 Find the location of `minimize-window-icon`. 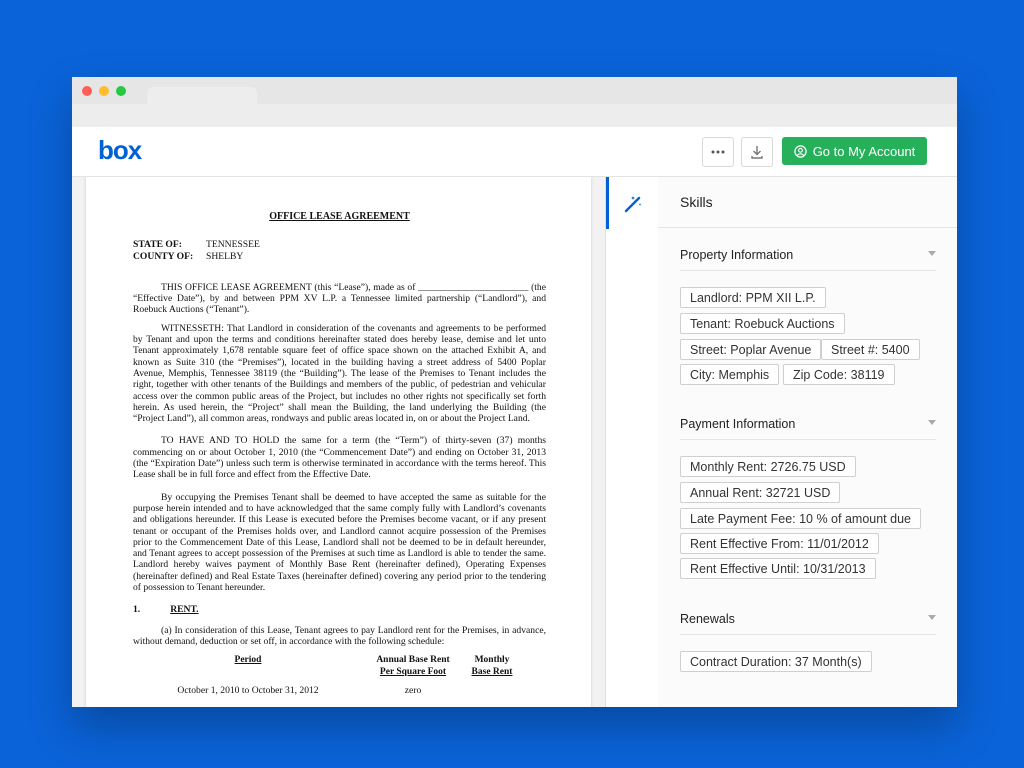

minimize-window-icon is located at coordinates (104, 91).